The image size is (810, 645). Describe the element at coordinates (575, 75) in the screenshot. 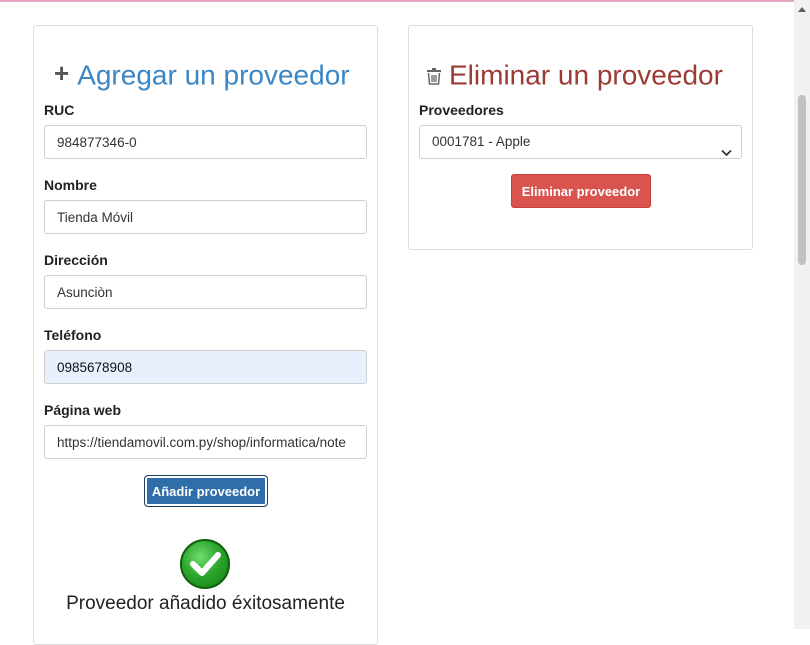

I see `delete-supplier-title: Eliminar un proveedor` at that location.